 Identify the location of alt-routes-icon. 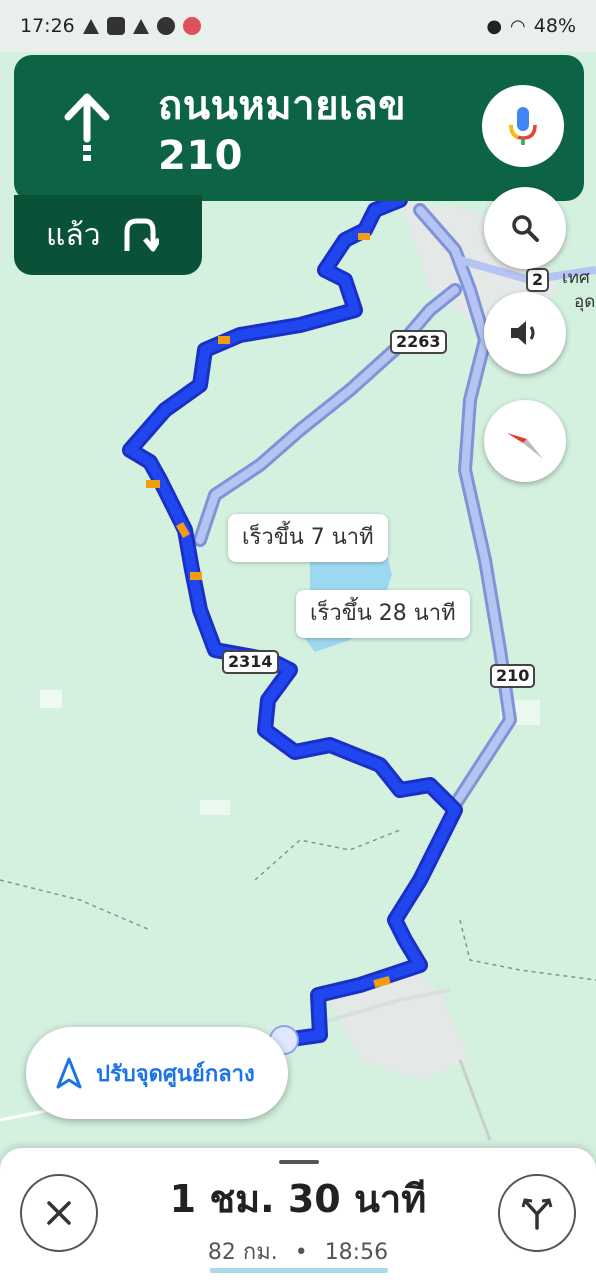
(537, 1214).